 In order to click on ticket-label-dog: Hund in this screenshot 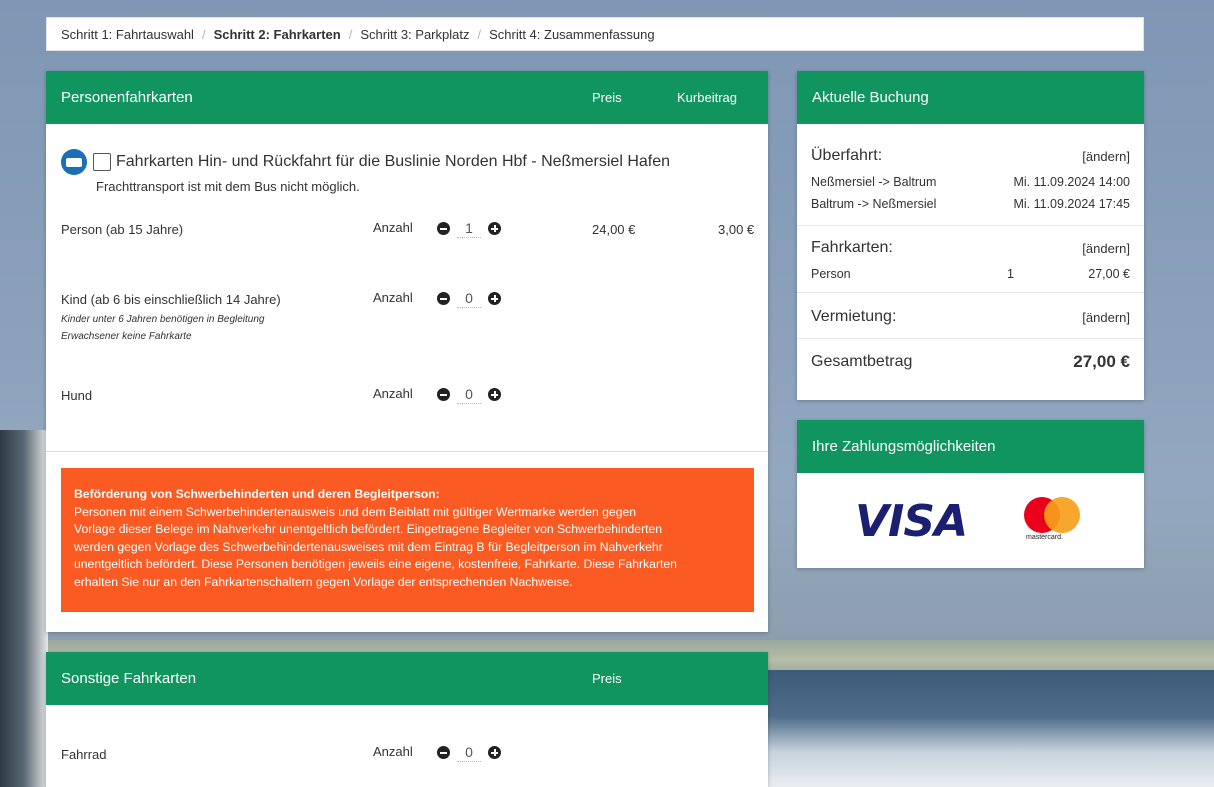, I will do `click(77, 395)`.